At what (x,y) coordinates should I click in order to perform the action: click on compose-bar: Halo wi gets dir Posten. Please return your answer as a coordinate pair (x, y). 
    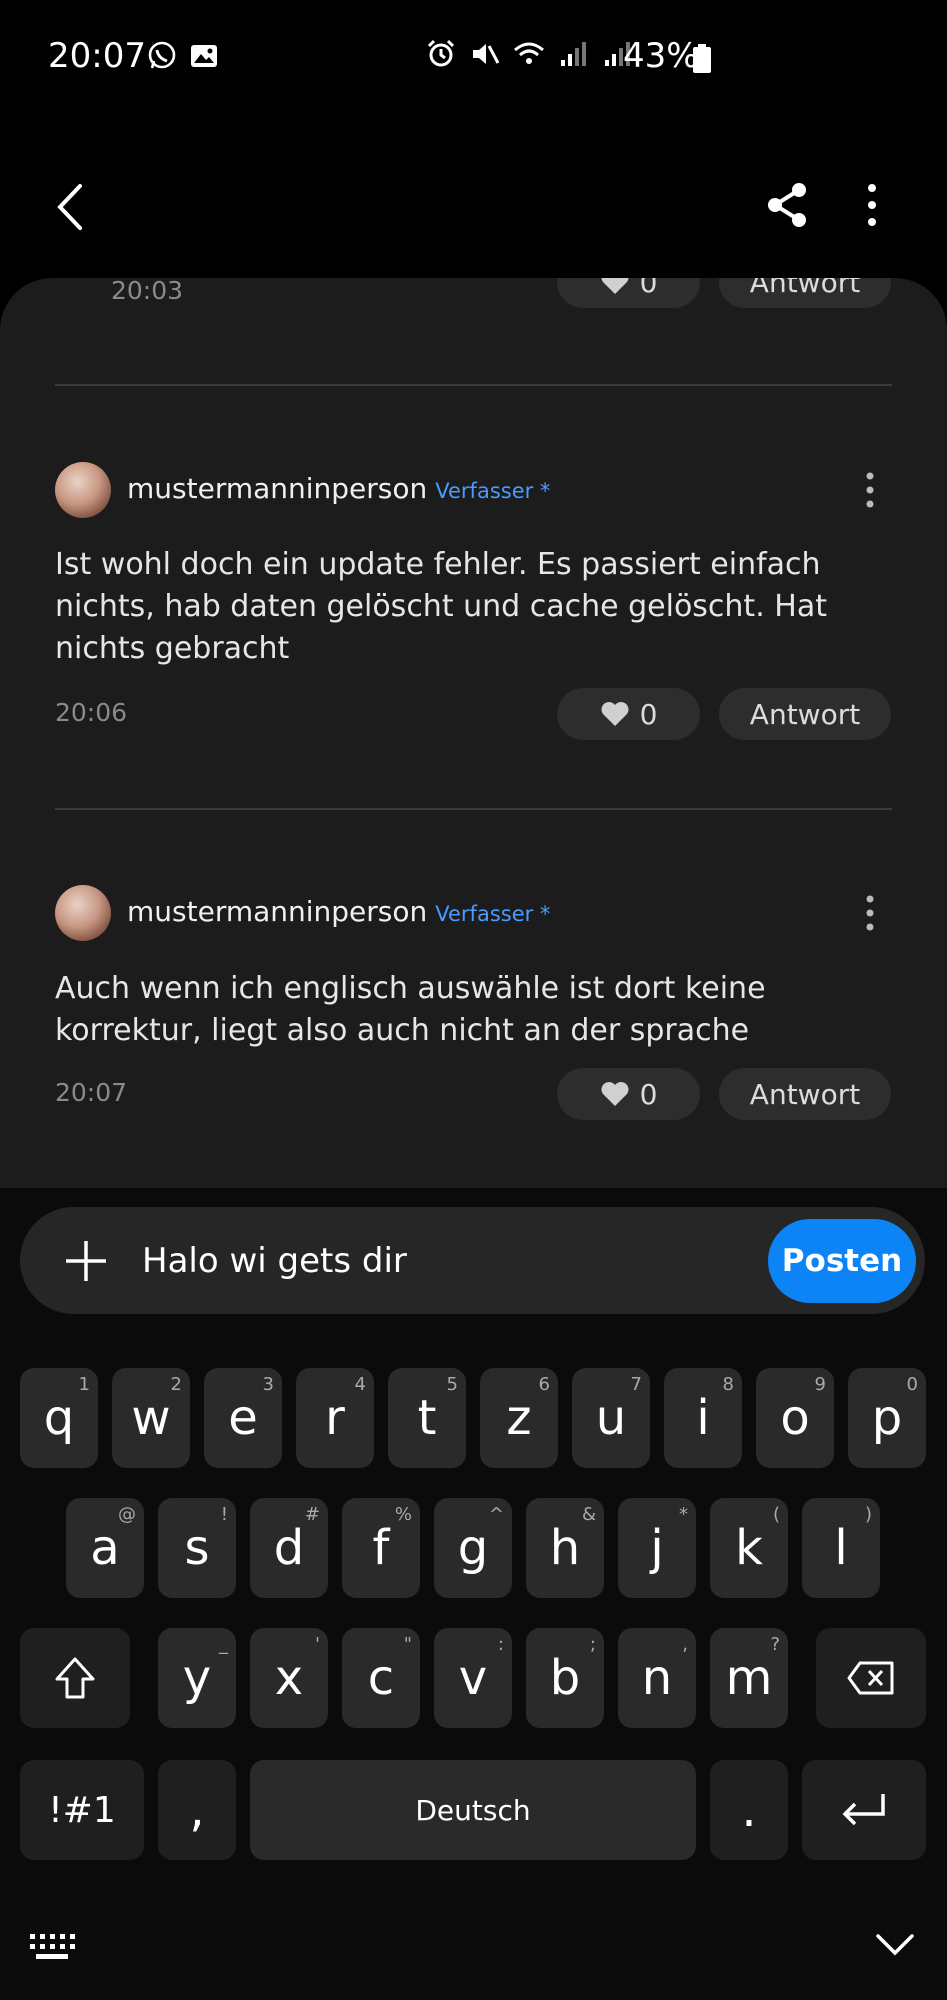
    Looking at the image, I should click on (472, 1260).